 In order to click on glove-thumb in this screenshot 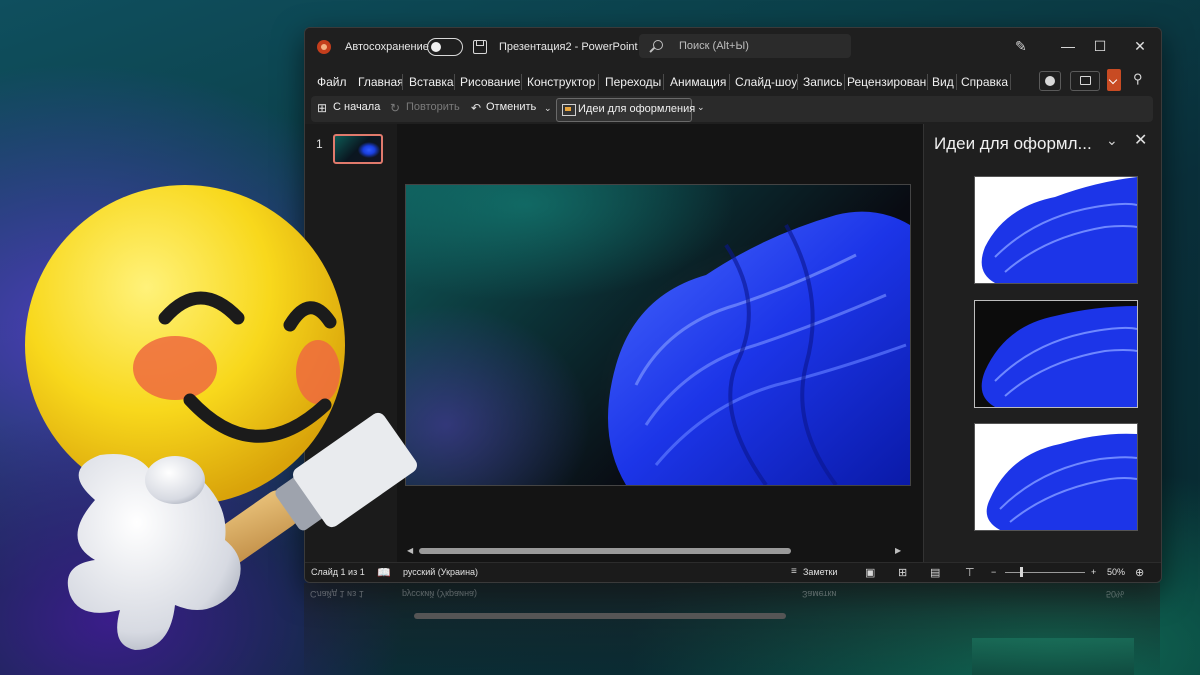, I will do `click(175, 480)`.